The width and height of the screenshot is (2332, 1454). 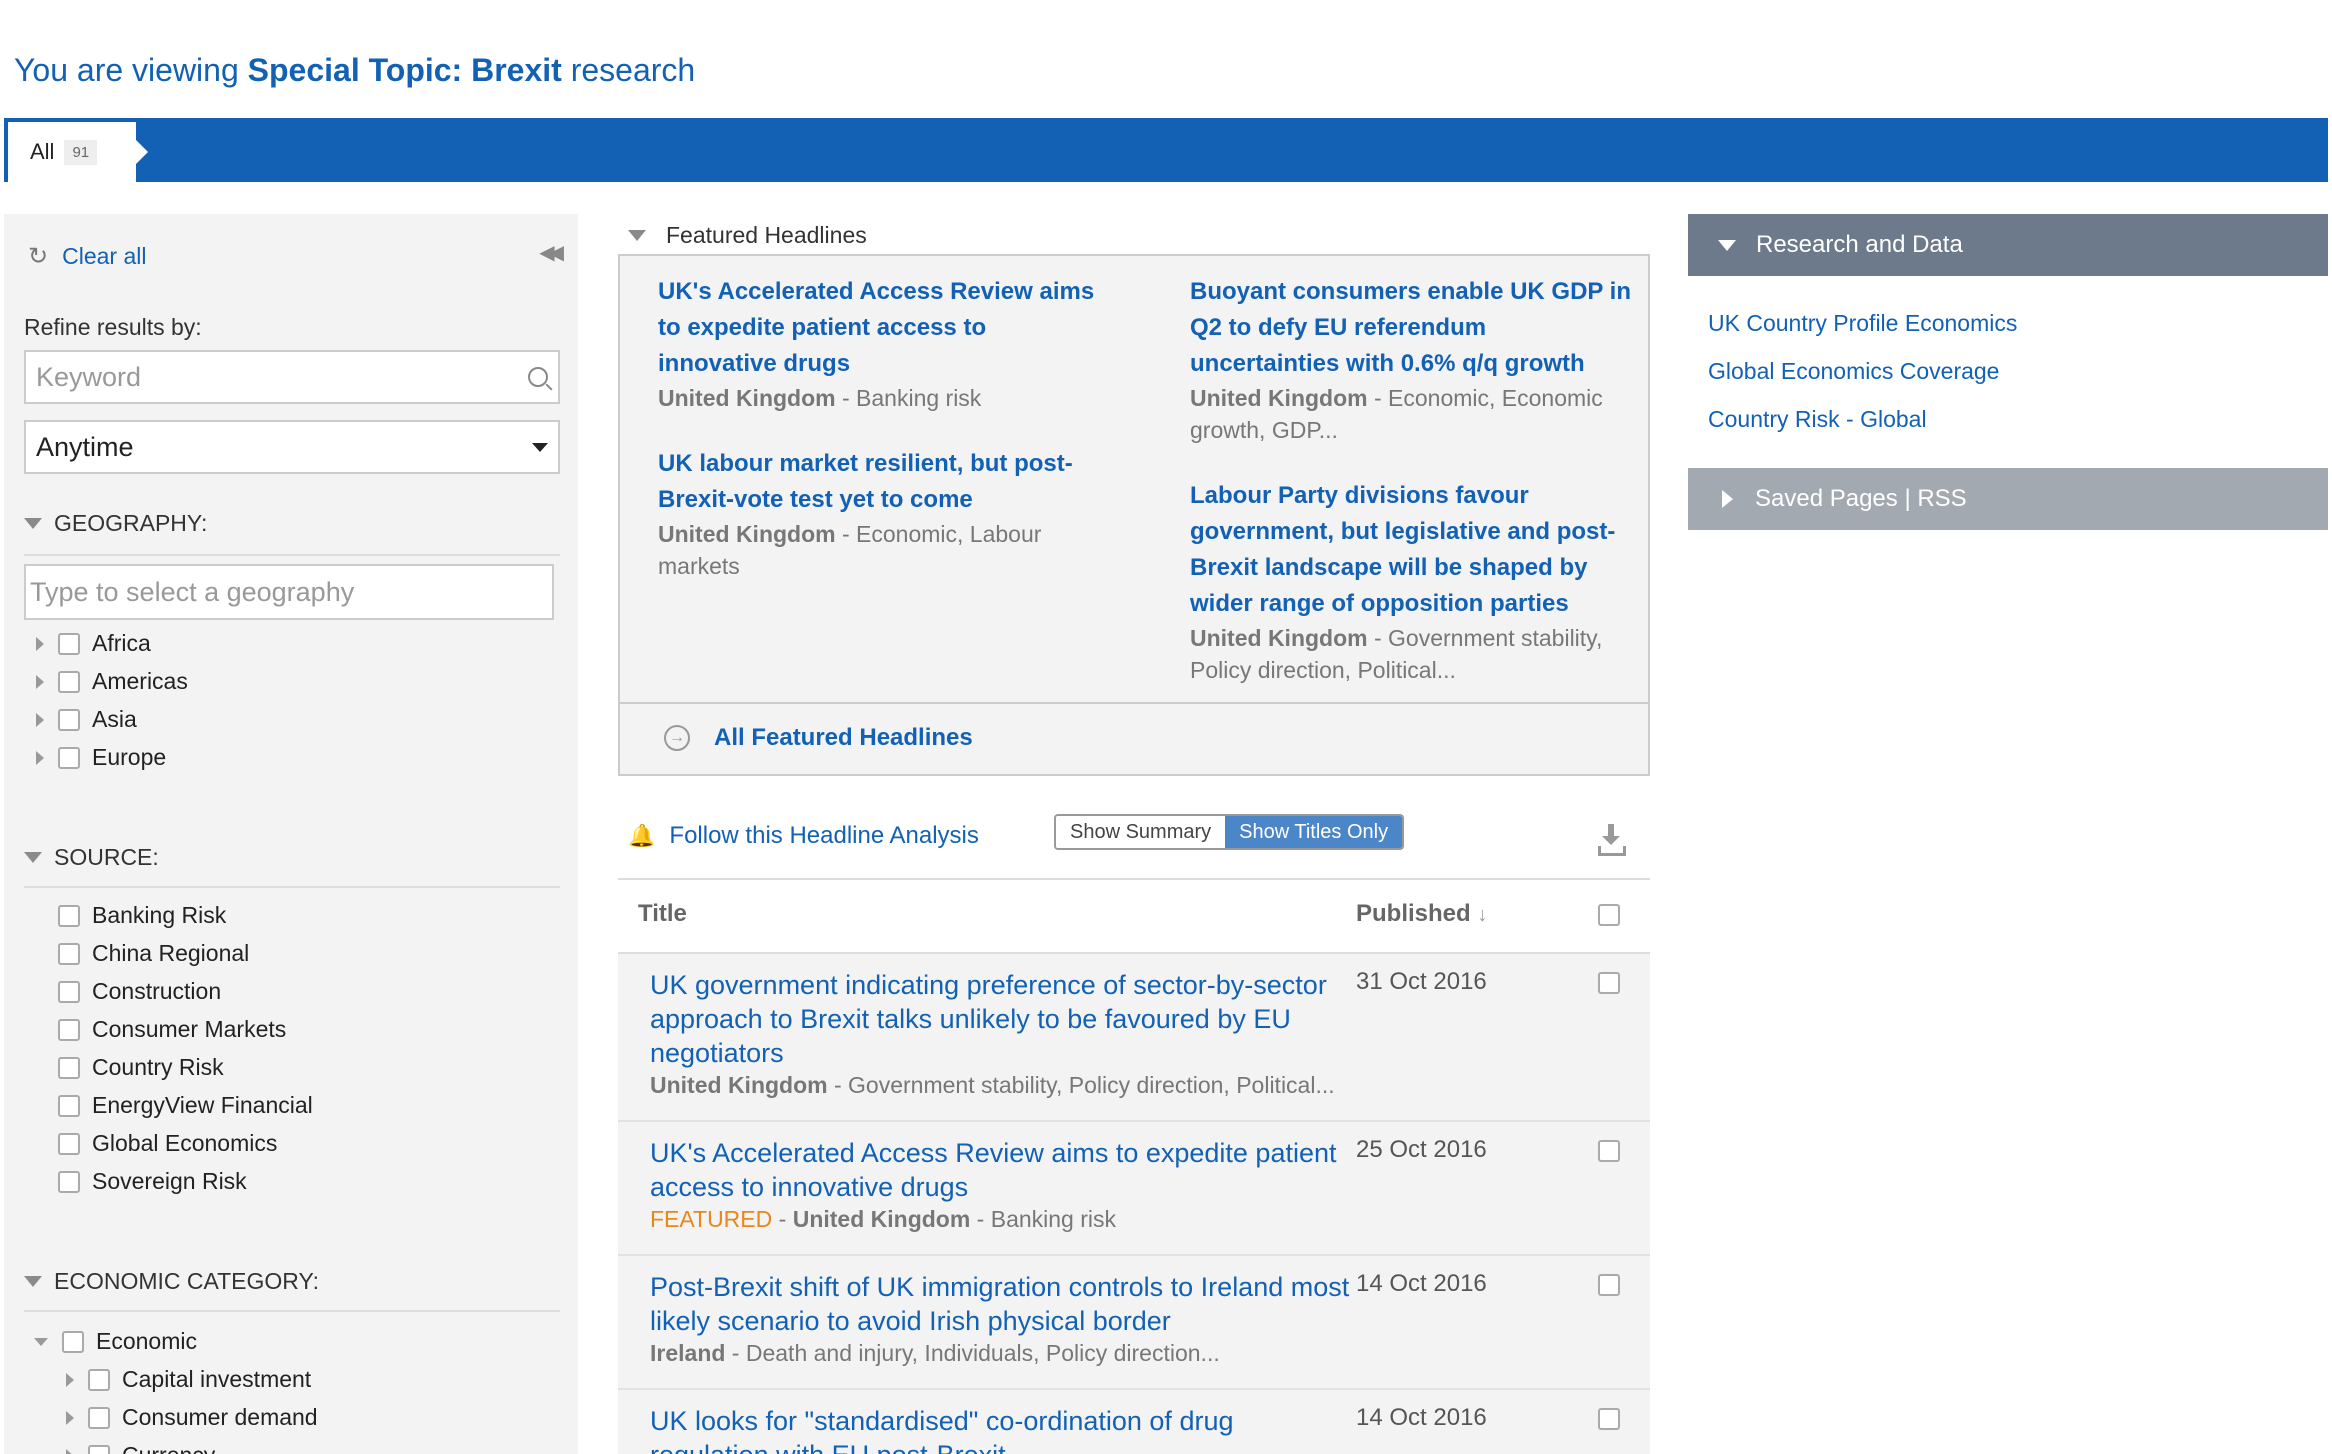 I want to click on geography-section-toggle: GEOGRAPHY:, so click(x=115, y=523).